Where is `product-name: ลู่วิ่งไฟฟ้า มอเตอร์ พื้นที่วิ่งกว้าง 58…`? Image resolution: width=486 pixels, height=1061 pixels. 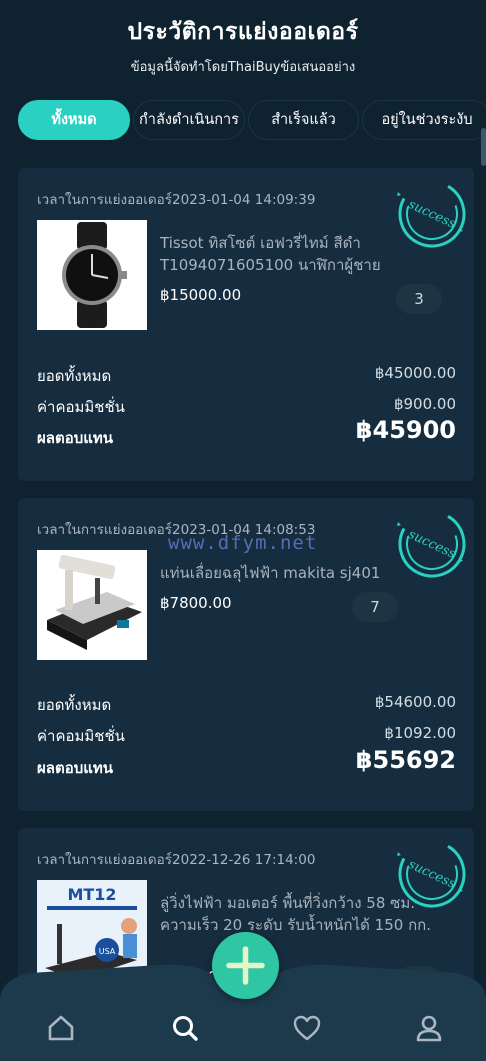
product-name: ลู่วิ่งไฟฟ้า มอเตอร์ พื้นที่วิ่งกว้าง 58… is located at coordinates (296, 914).